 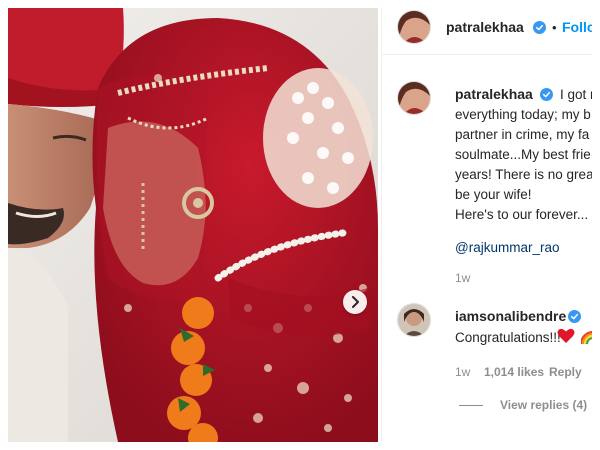 I want to click on comment-username: iamsonalibendre, so click(x=510, y=316).